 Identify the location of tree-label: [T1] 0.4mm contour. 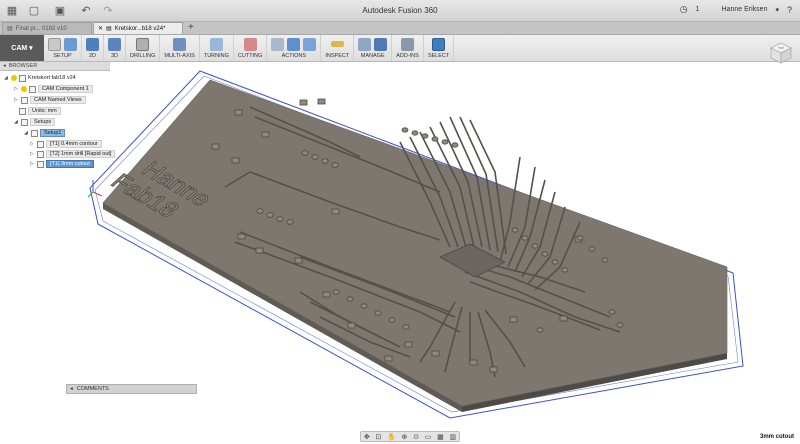
(74, 144).